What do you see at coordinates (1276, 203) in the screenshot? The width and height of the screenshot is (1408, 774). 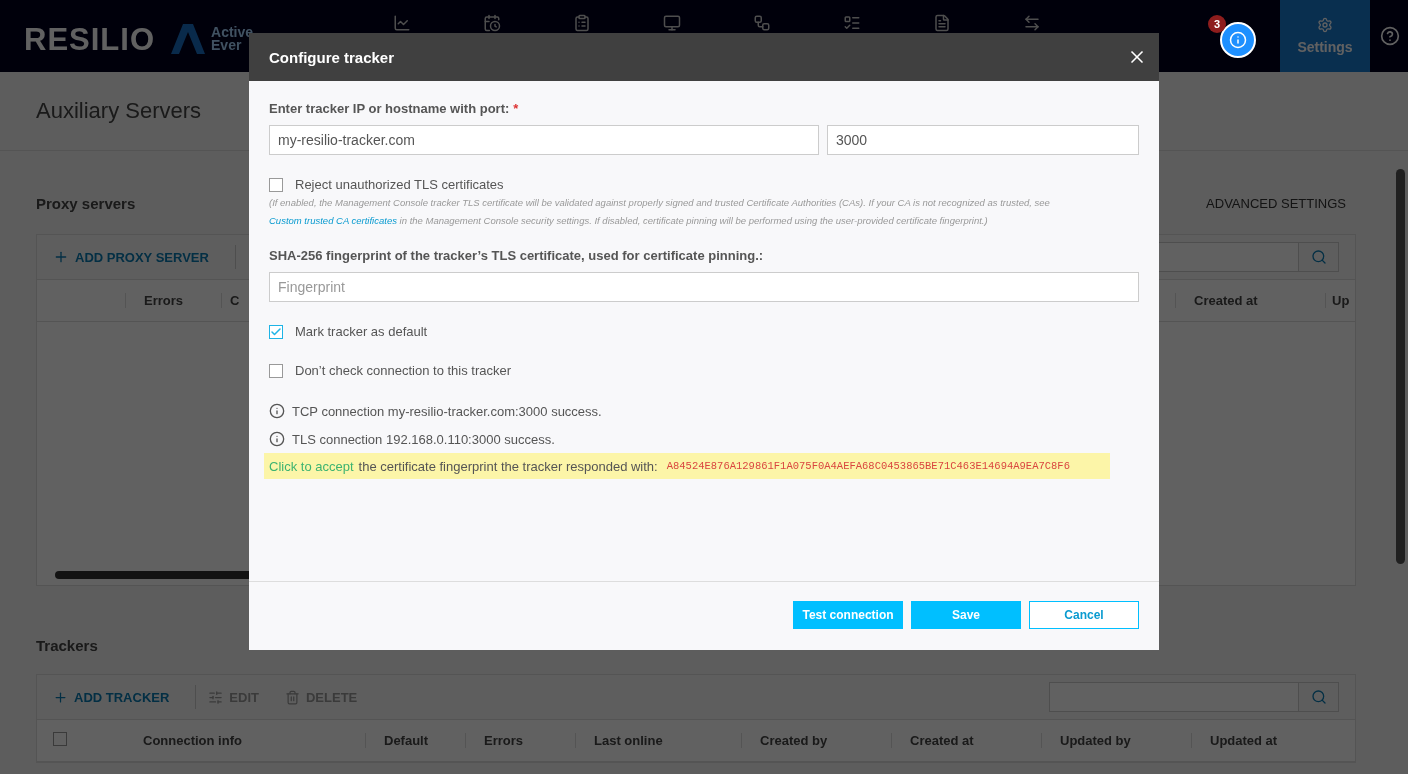 I see `advanced-settings-link: ADVANCED SETTINGS` at bounding box center [1276, 203].